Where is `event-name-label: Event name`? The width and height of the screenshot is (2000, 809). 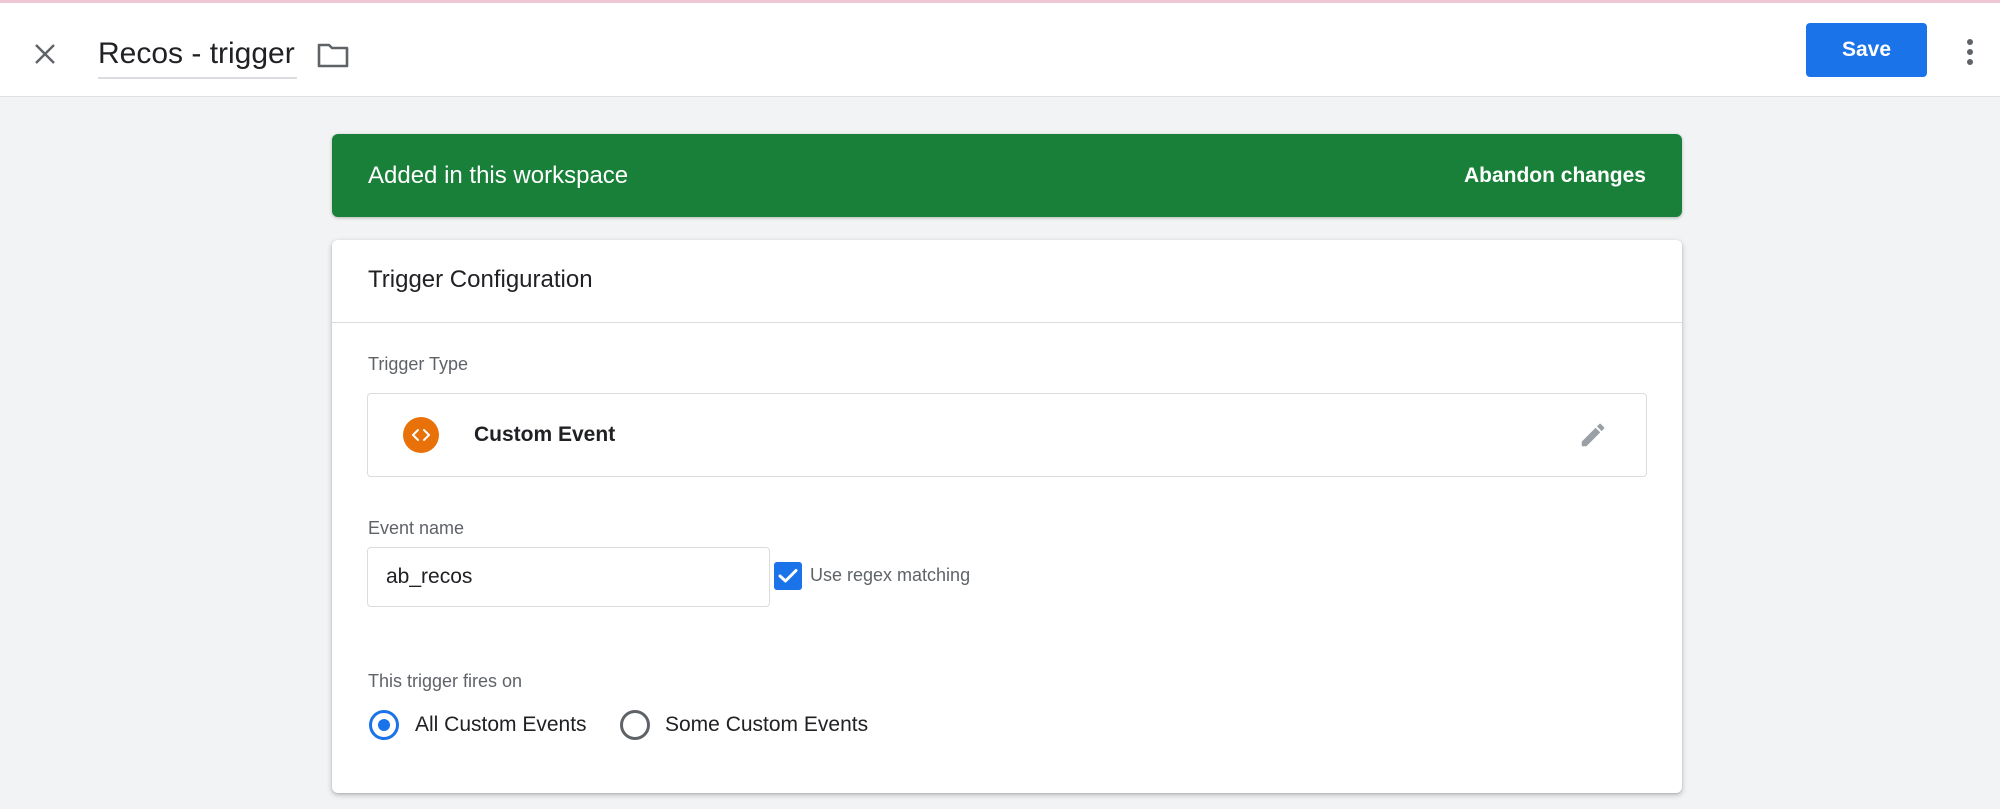 event-name-label: Event name is located at coordinates (416, 528).